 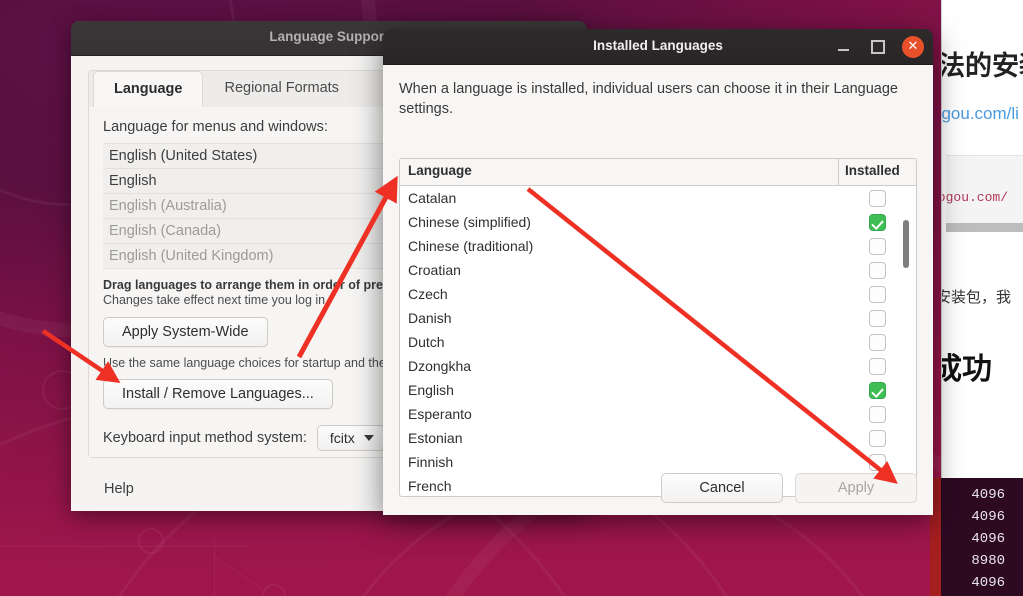 What do you see at coordinates (469, 222) in the screenshot?
I see `language-name-cell: Chinese (simplified)` at bounding box center [469, 222].